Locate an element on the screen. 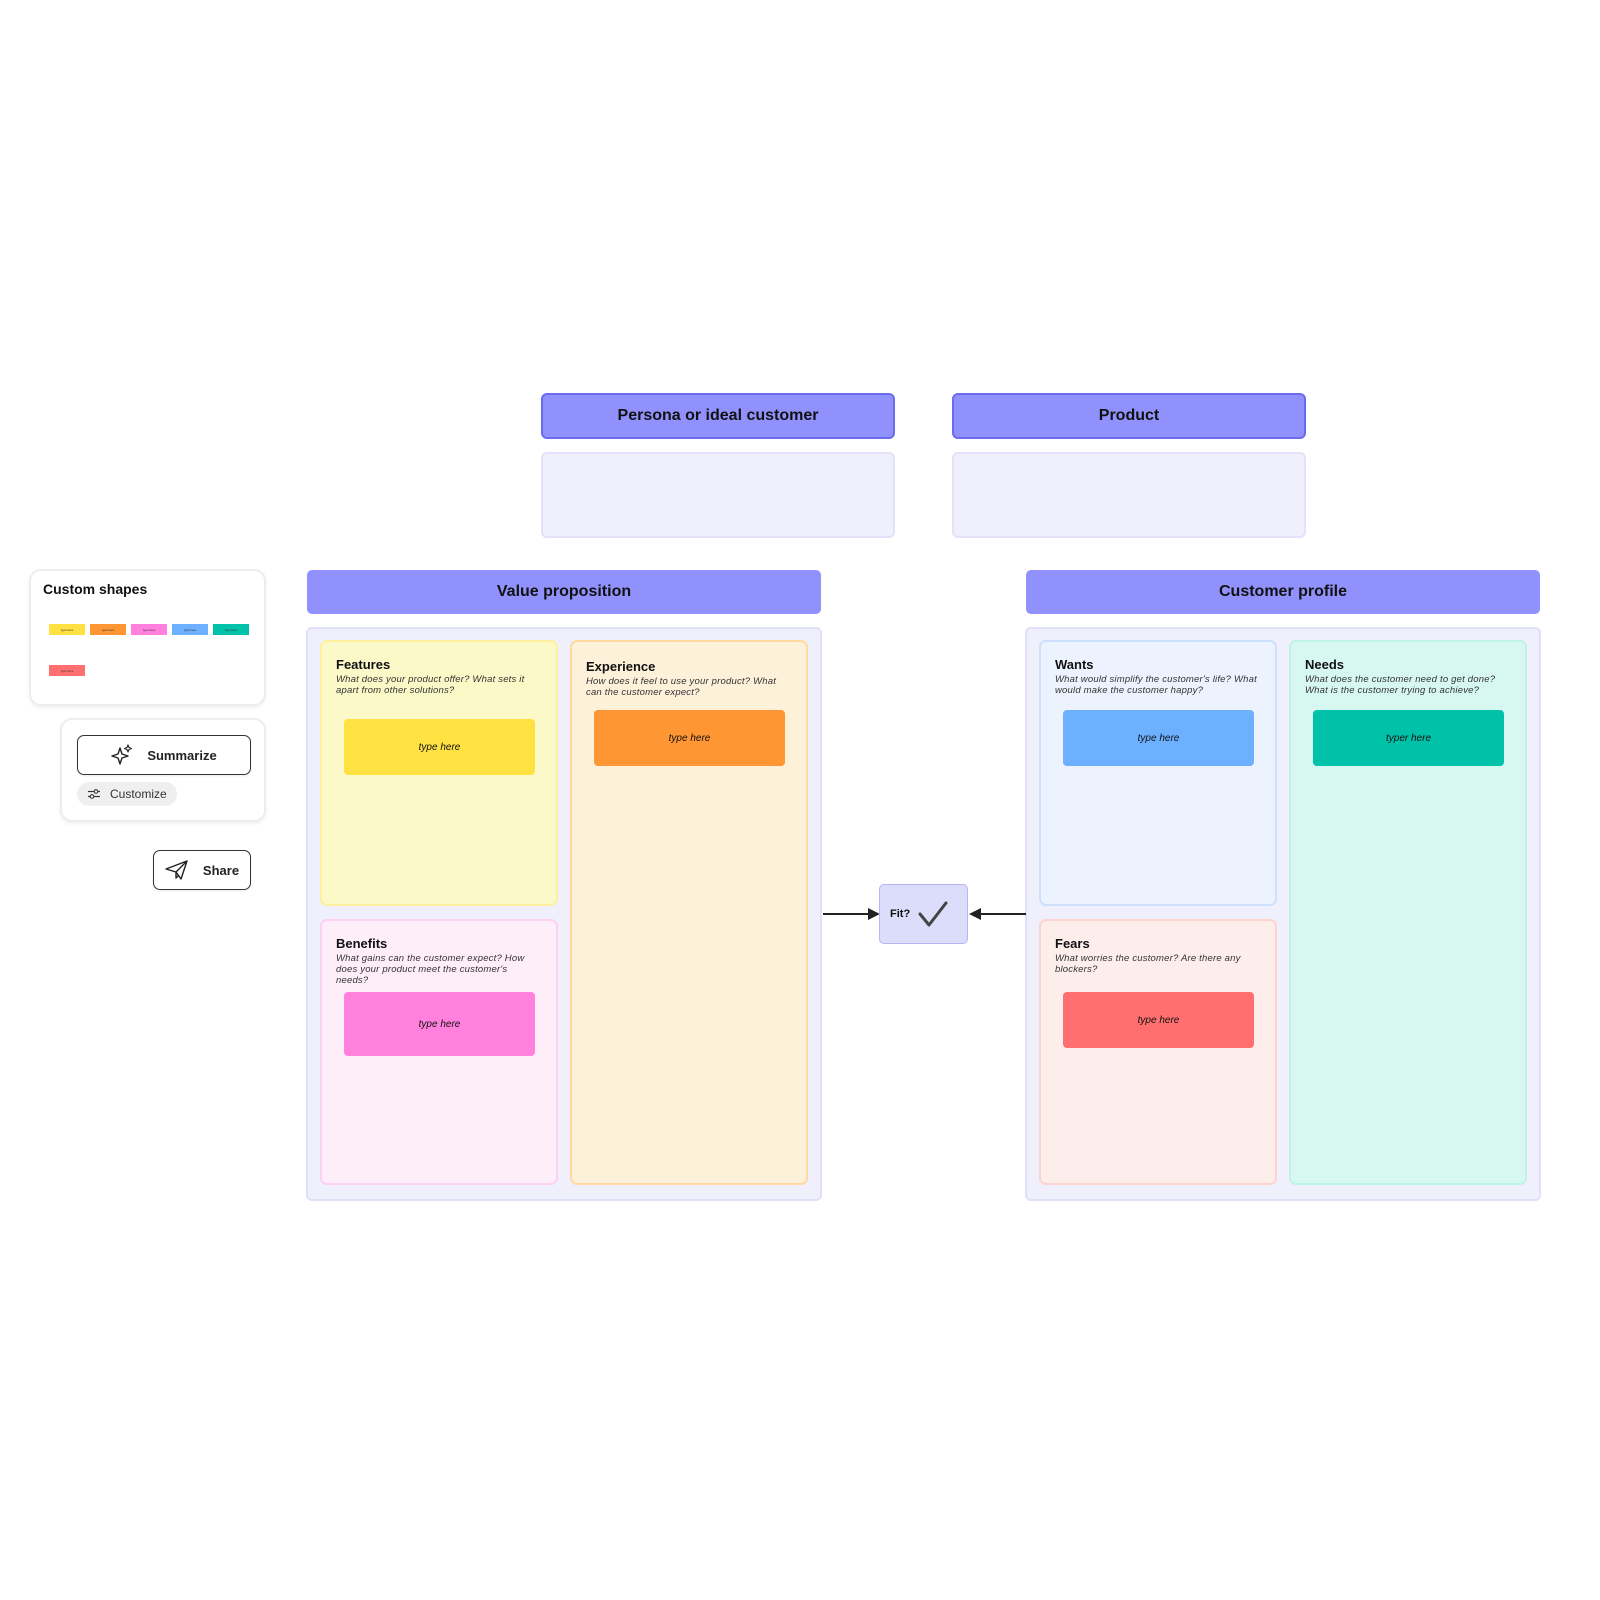 The height and width of the screenshot is (1600, 1600). shape-swatch-red: type here is located at coordinates (67, 670).